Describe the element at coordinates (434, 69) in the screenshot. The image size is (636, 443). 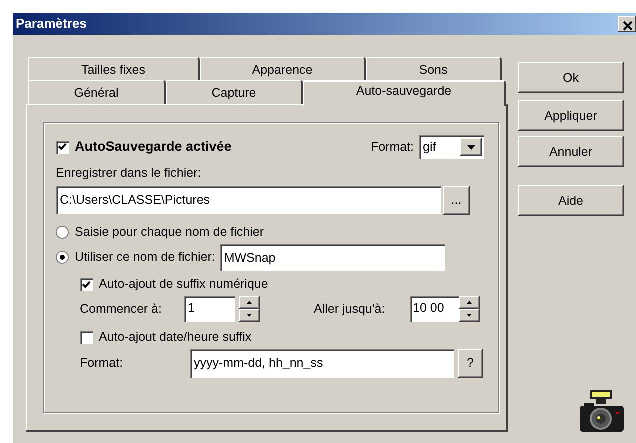
I see `tab: Sons` at that location.